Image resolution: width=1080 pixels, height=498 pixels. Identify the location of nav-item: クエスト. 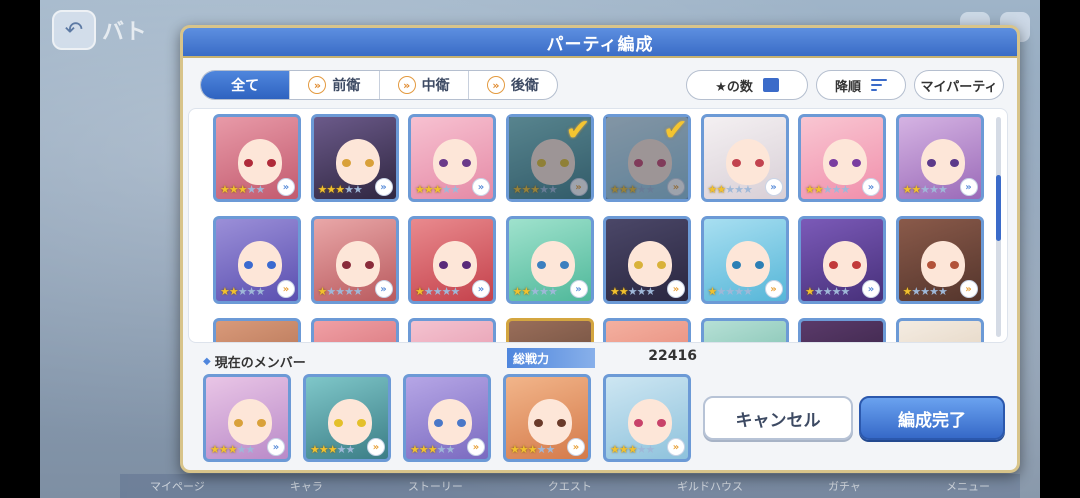
(569, 486).